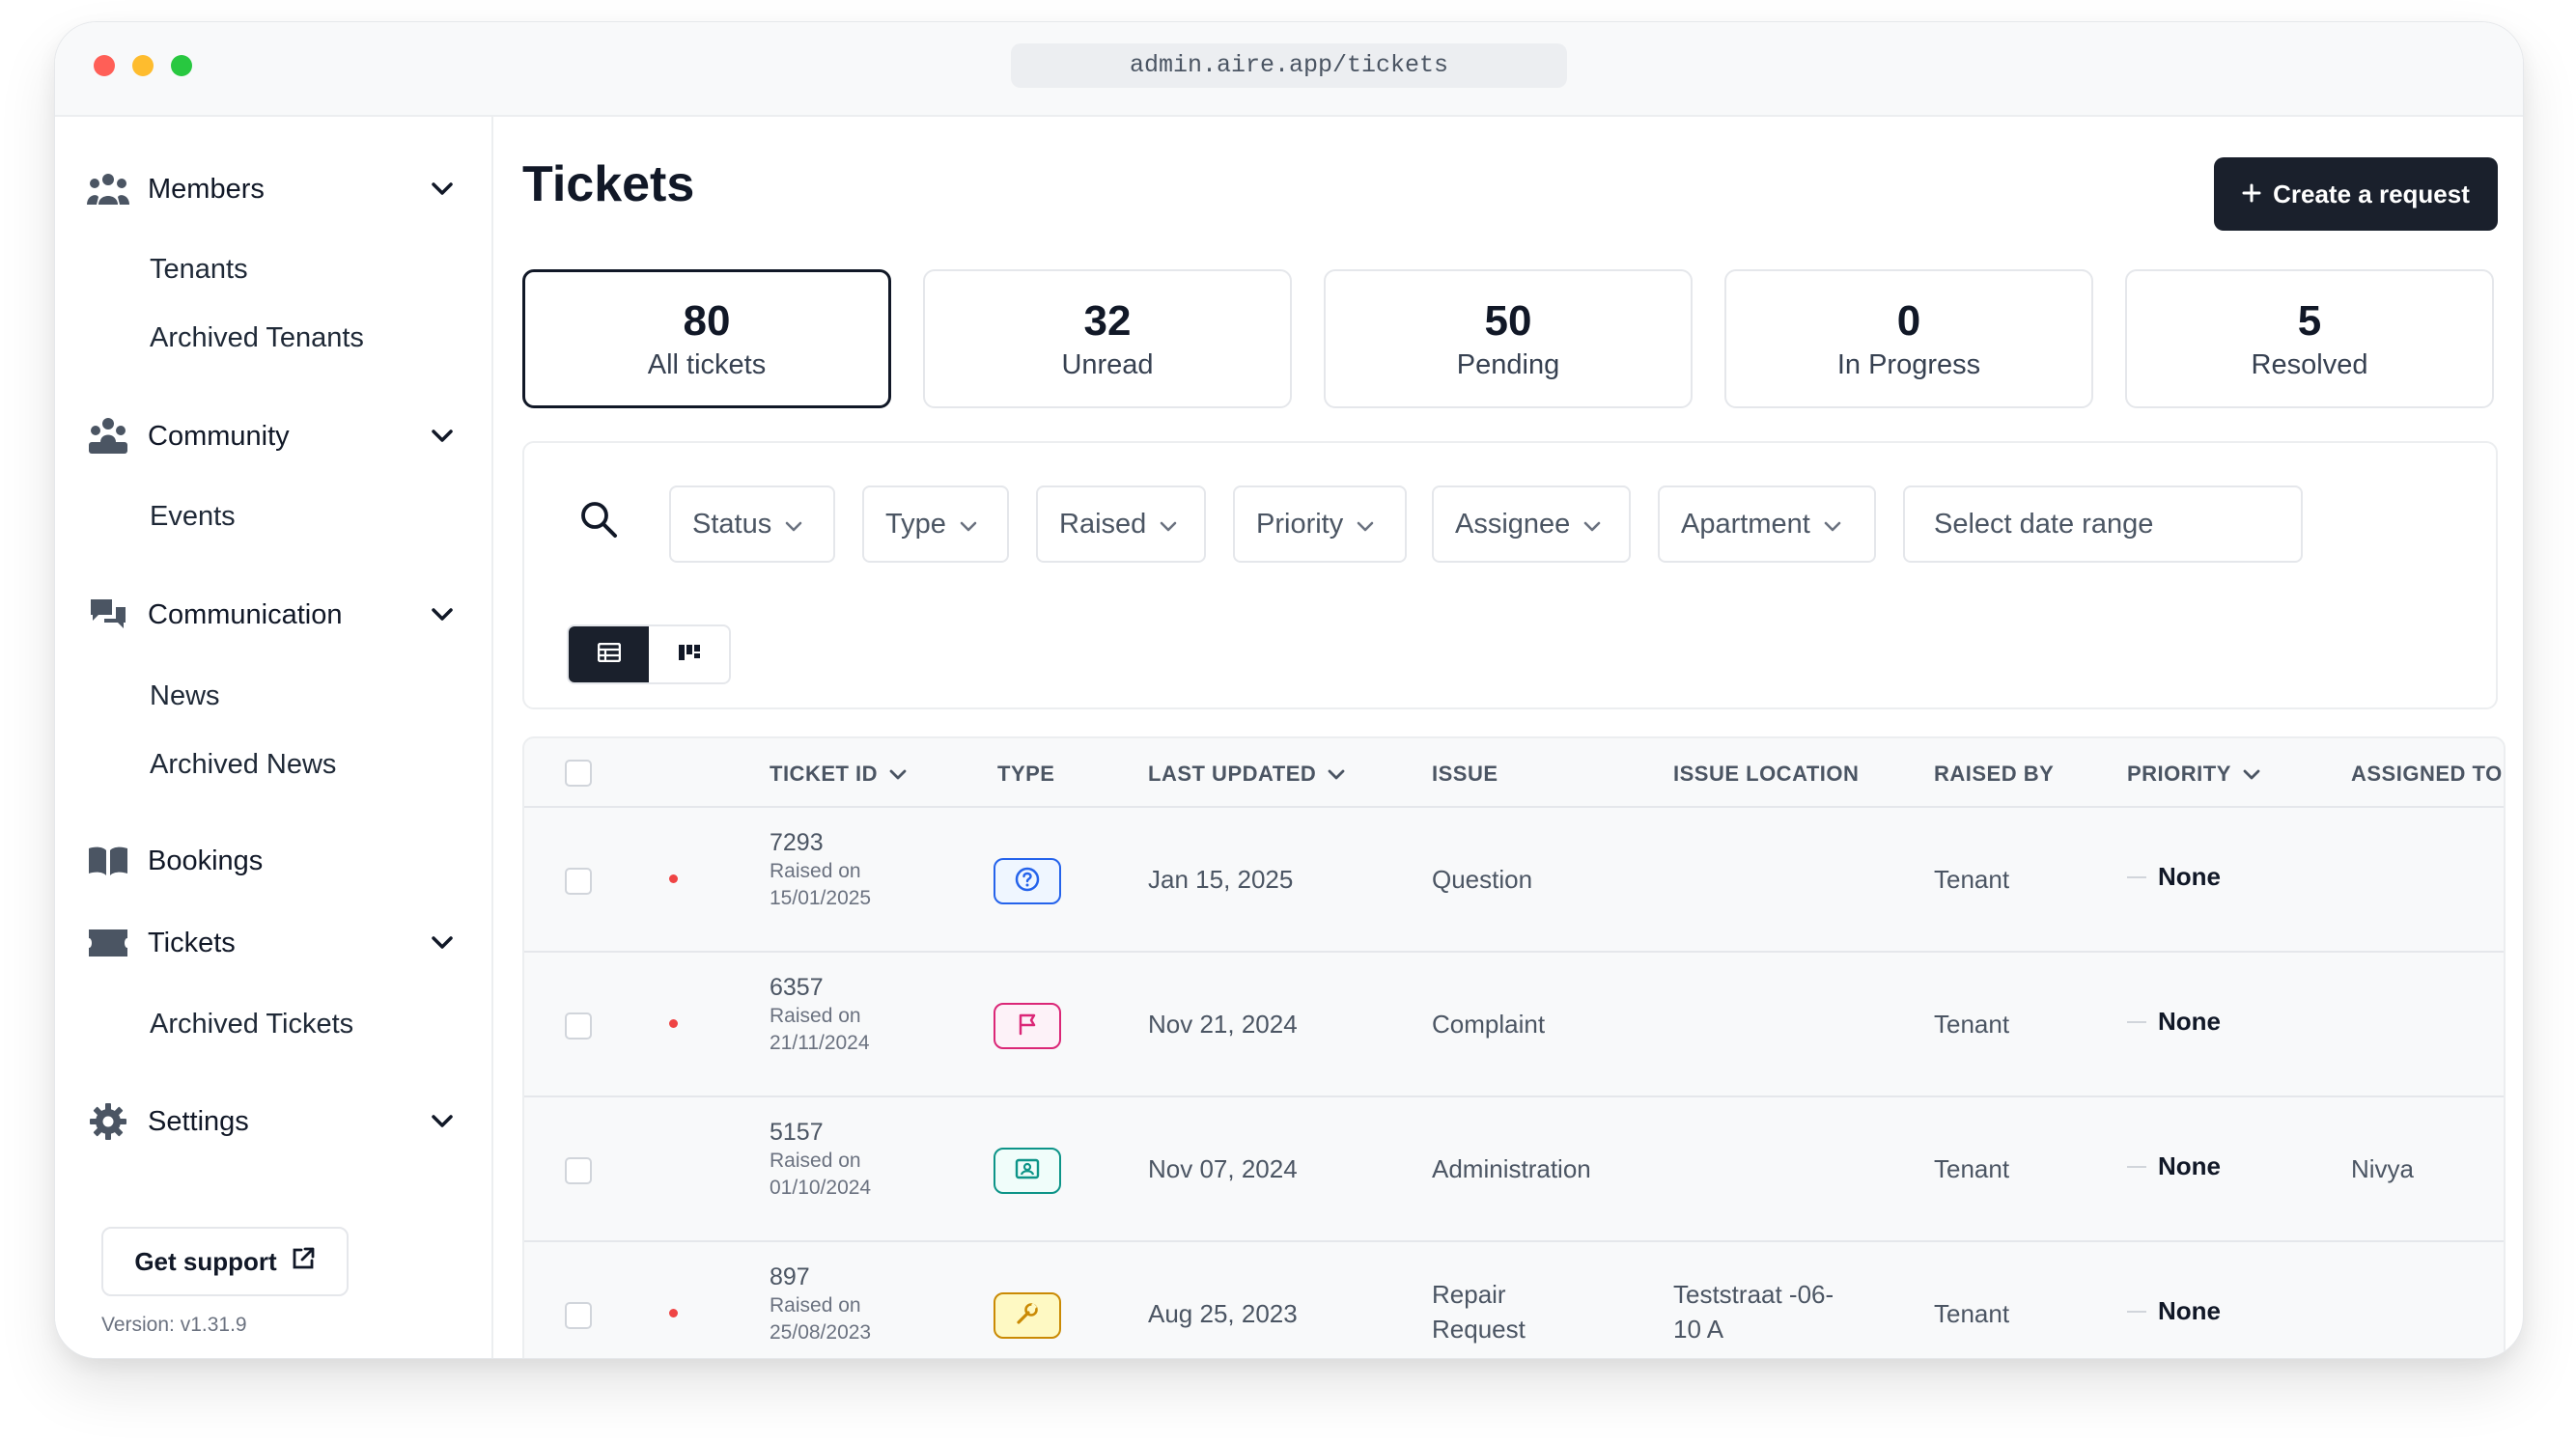 Image resolution: width=2576 pixels, height=1442 pixels. Describe the element at coordinates (1767, 524) in the screenshot. I see `filter-apartment: Apartment` at that location.